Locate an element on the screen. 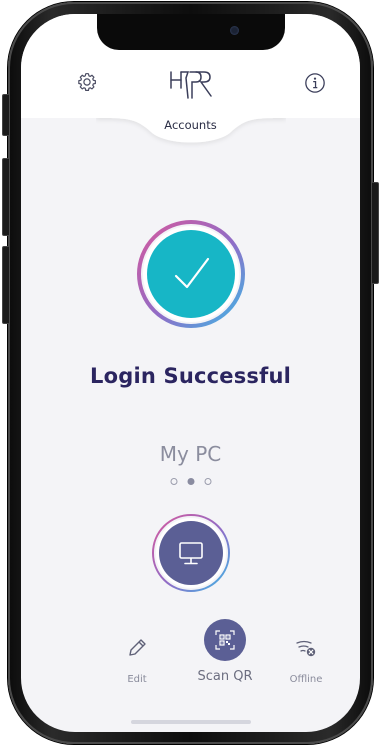  gear-icon is located at coordinates (87, 82).